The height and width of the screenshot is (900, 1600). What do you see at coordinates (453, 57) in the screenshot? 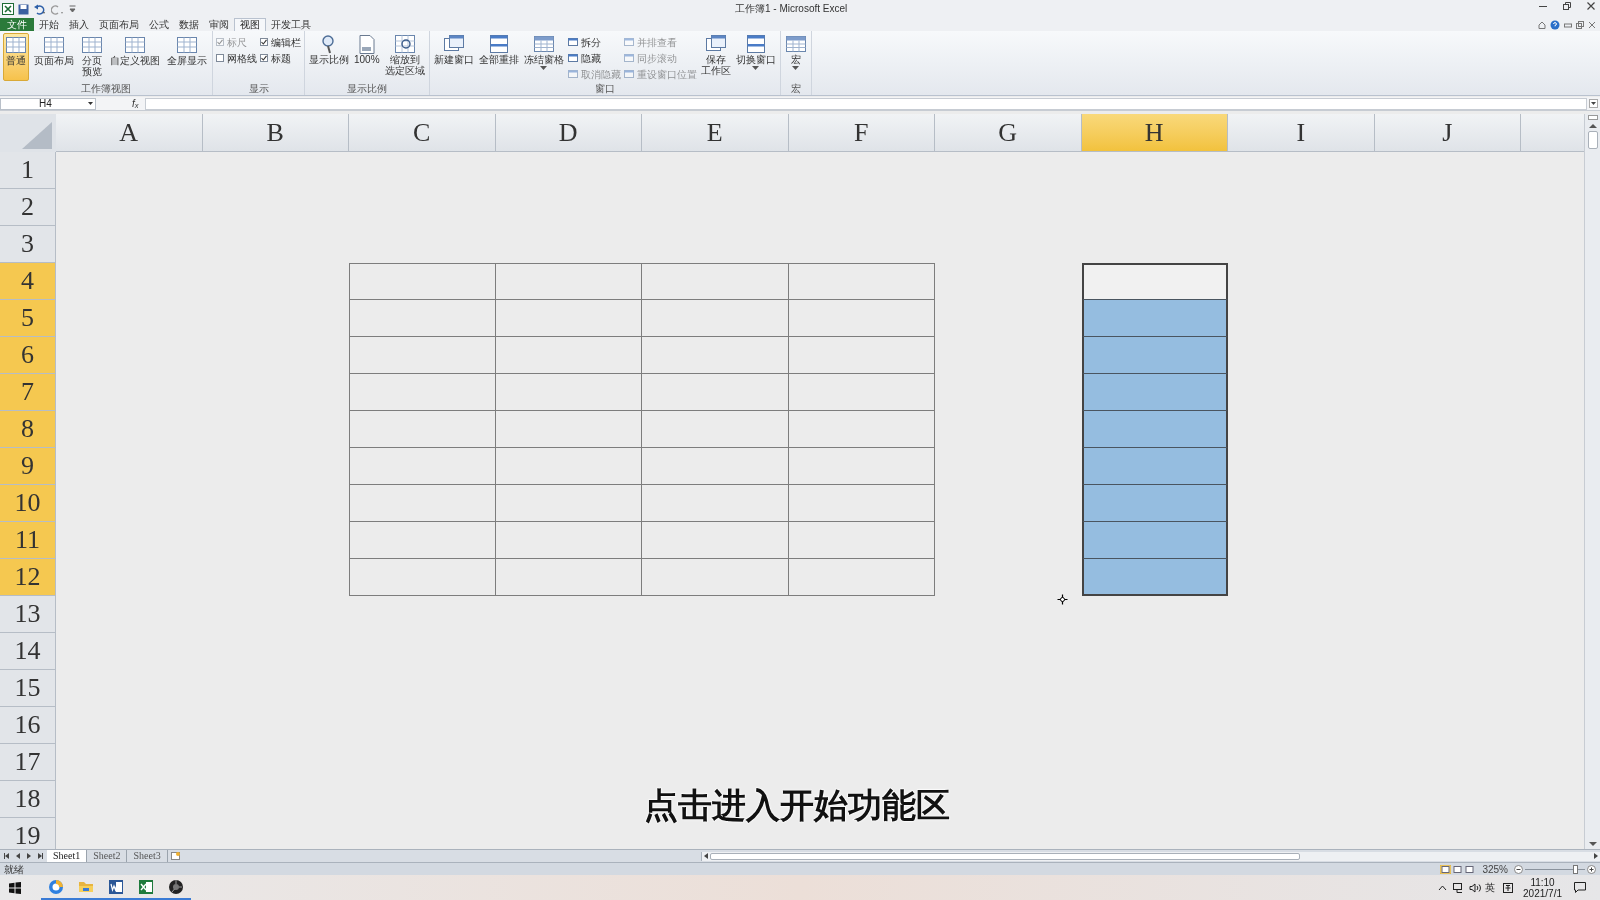
I see `ribbon-button: 新建窗口` at bounding box center [453, 57].